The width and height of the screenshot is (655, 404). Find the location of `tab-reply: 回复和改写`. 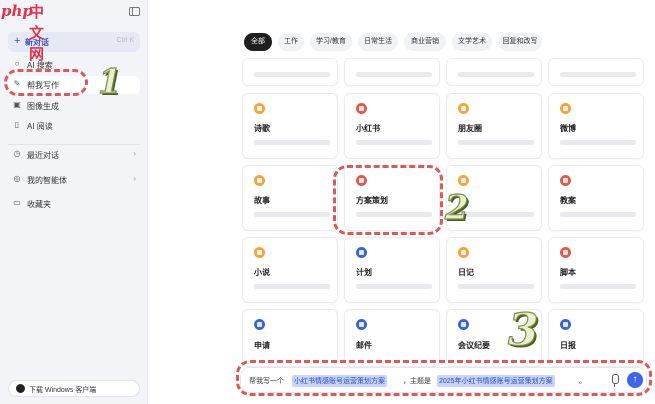

tab-reply: 回复和改写 is located at coordinates (520, 42).